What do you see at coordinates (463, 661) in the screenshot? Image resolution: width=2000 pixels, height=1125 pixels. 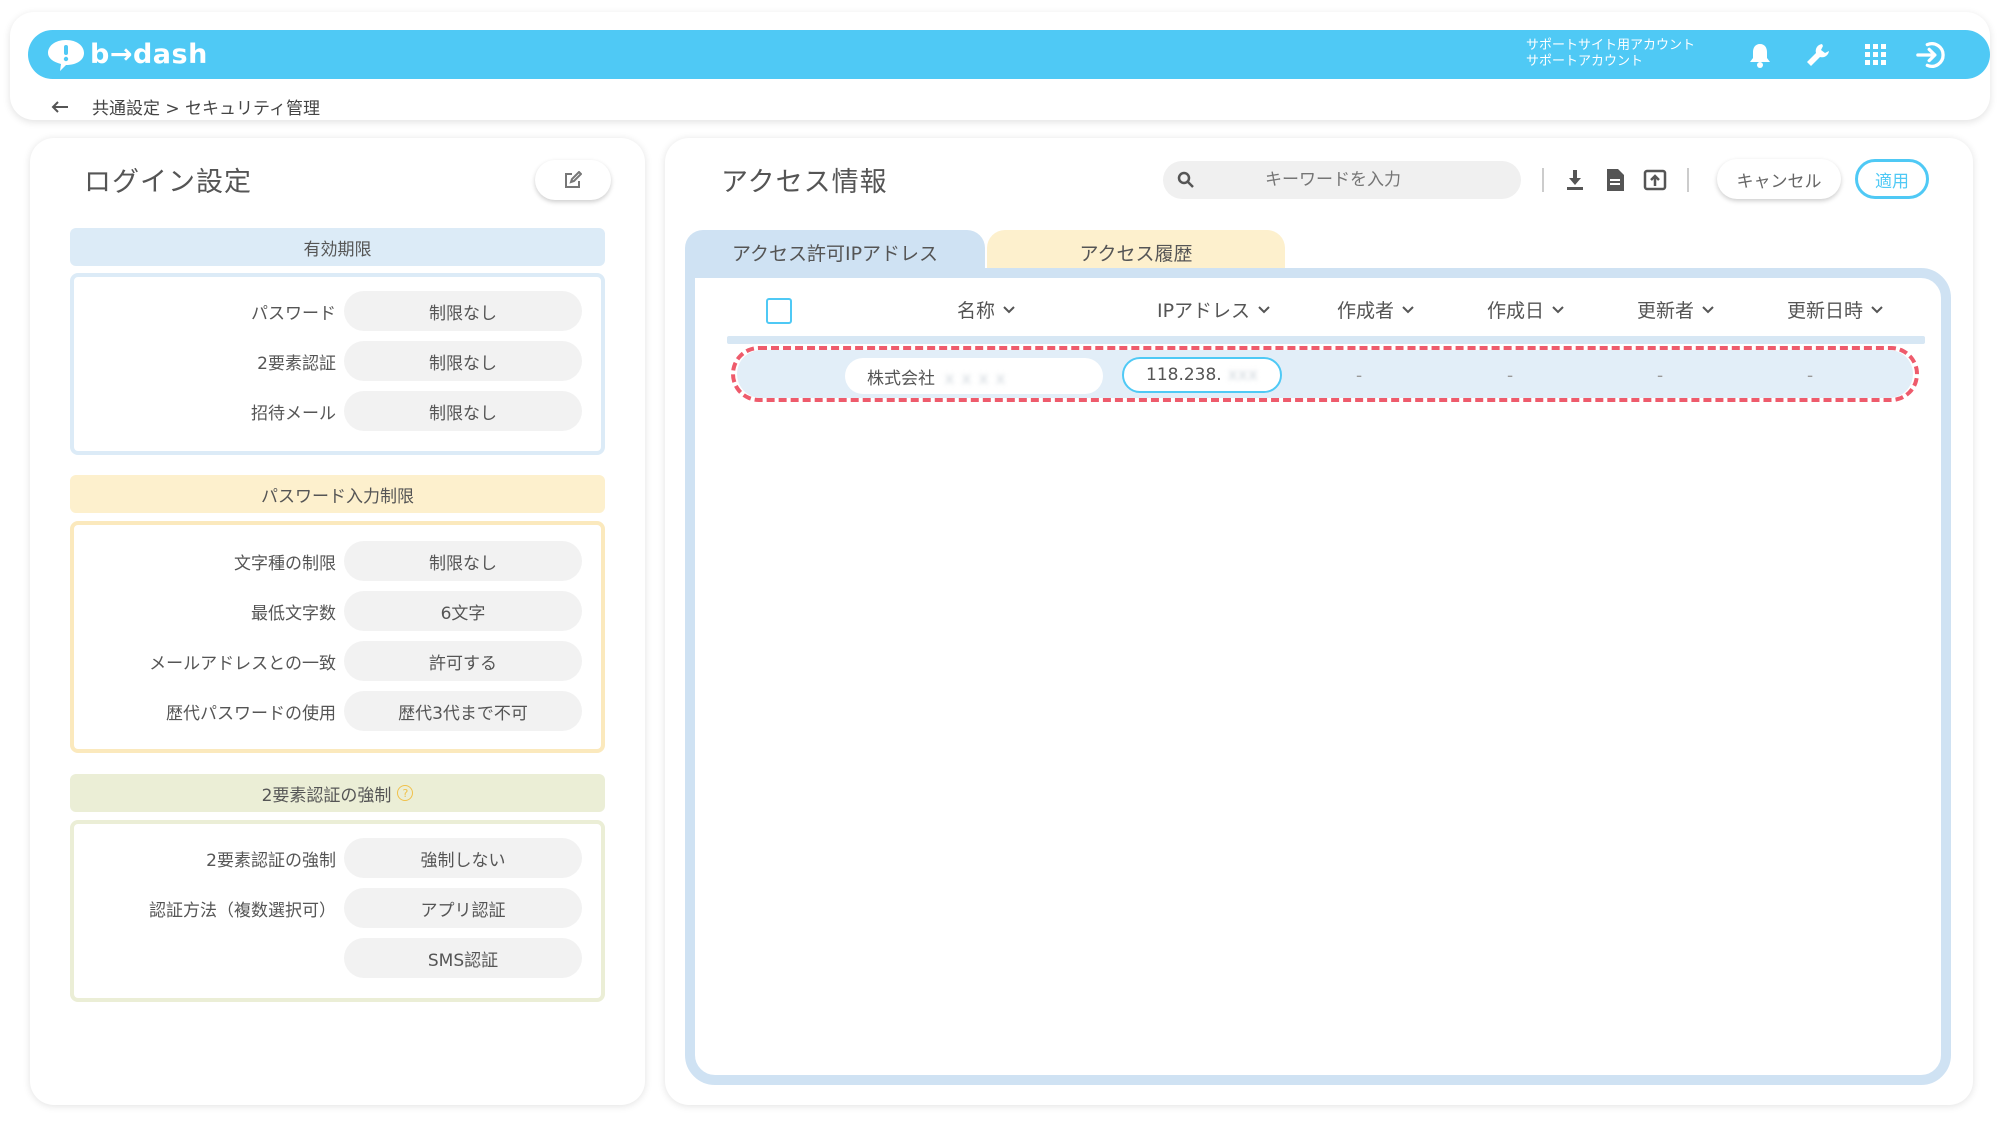 I see `setting-value: 許可する` at bounding box center [463, 661].